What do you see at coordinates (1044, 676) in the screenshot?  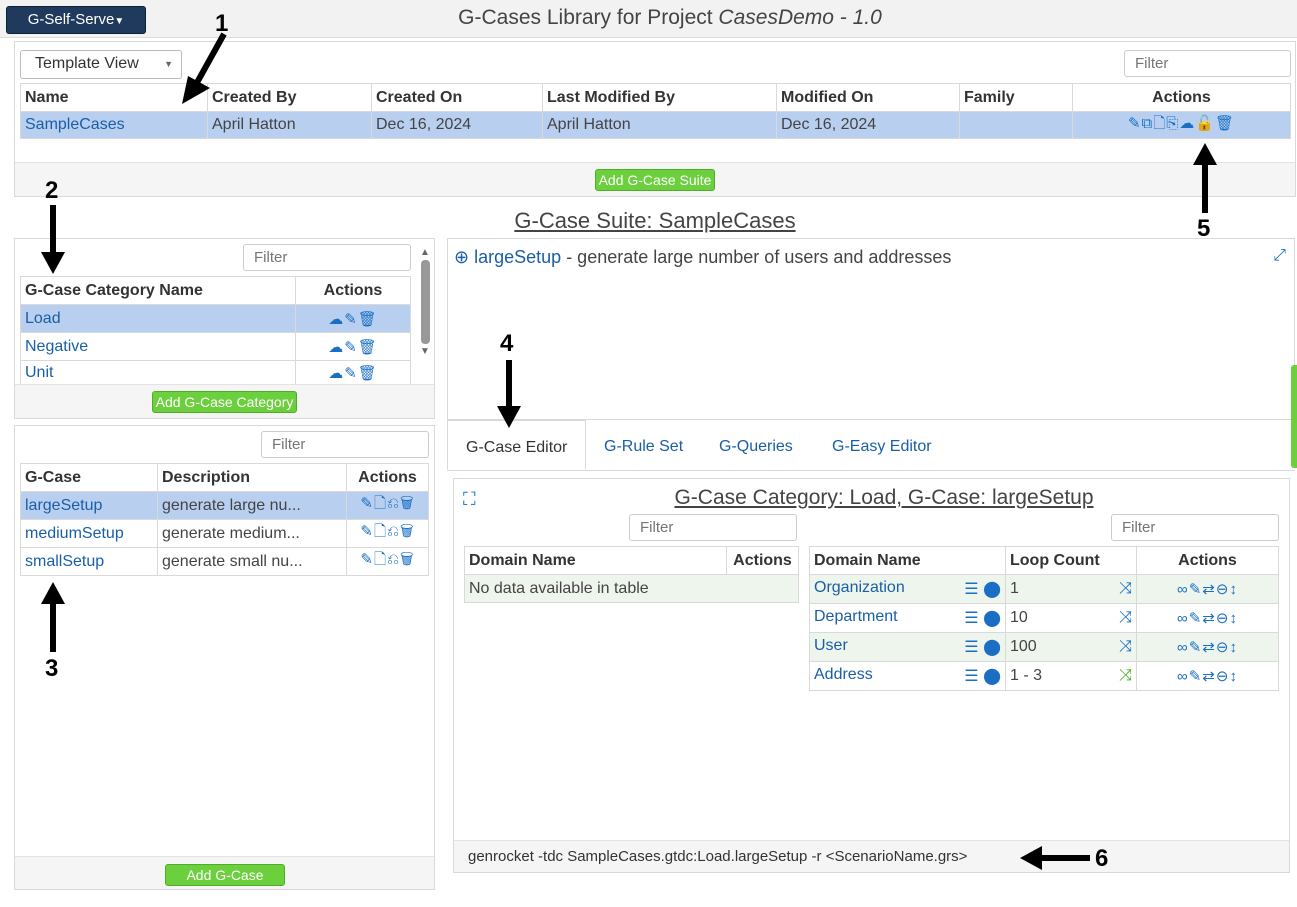 I see `table-row: Address ☰ ⬤ 1 - 3 ⤨ ∞✎⇄⊖↕` at bounding box center [1044, 676].